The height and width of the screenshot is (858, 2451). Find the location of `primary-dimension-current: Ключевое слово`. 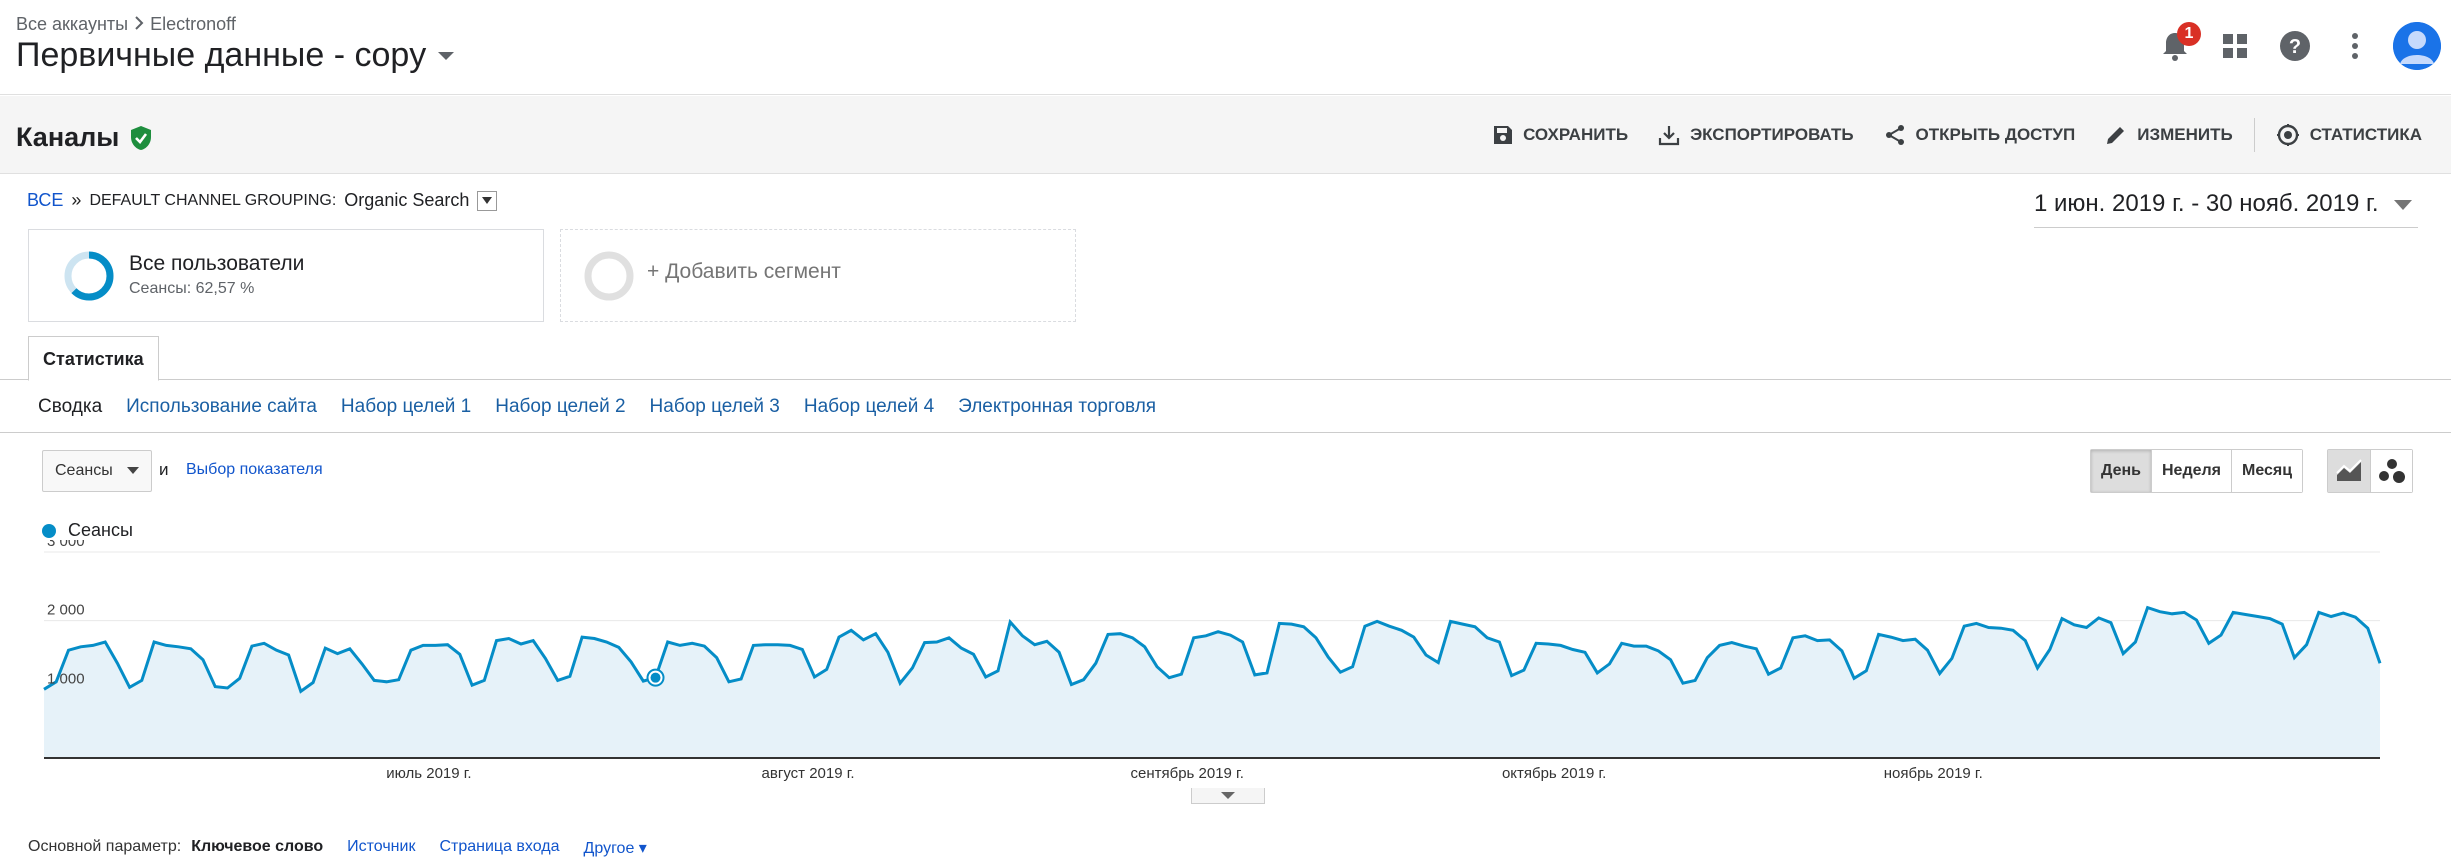

primary-dimension-current: Ключевое слово is located at coordinates (257, 846).